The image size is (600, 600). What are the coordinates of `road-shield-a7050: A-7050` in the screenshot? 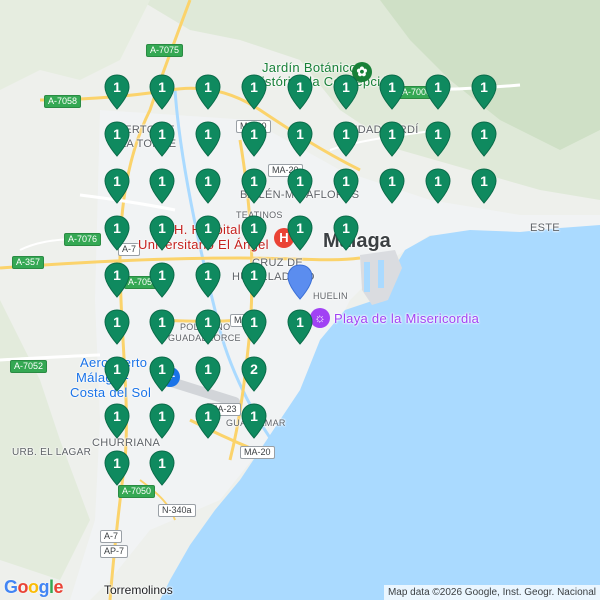 It's located at (137, 491).